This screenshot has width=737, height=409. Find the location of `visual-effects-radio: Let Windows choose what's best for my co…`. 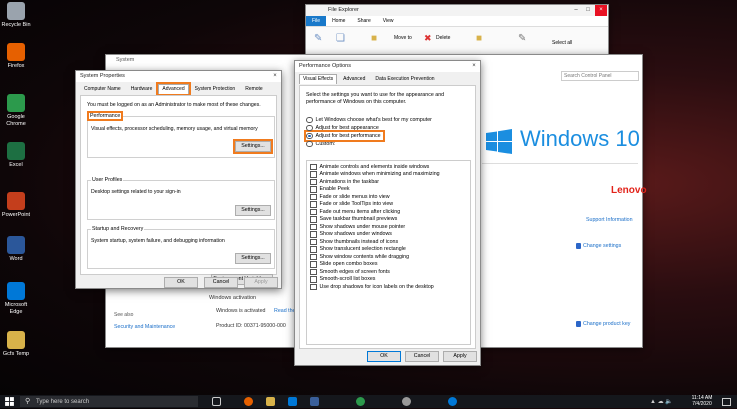

visual-effects-radio: Let Windows choose what's best for my co… is located at coordinates (388, 120).